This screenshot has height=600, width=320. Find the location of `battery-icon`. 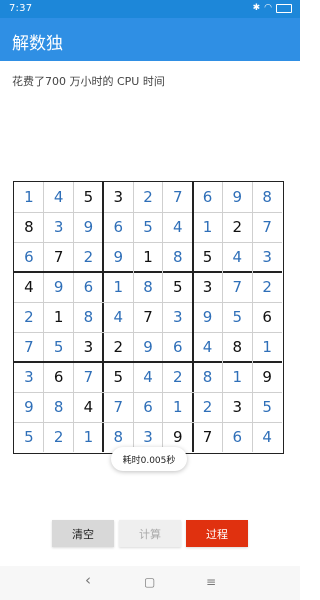

battery-icon is located at coordinates (284, 8).